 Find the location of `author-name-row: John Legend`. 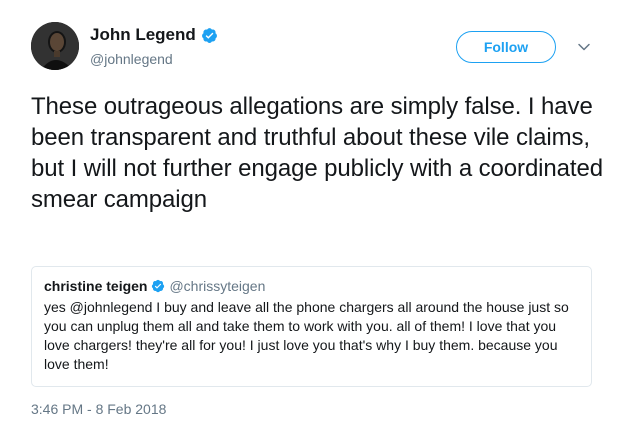

author-name-row: John Legend is located at coordinates (154, 35).